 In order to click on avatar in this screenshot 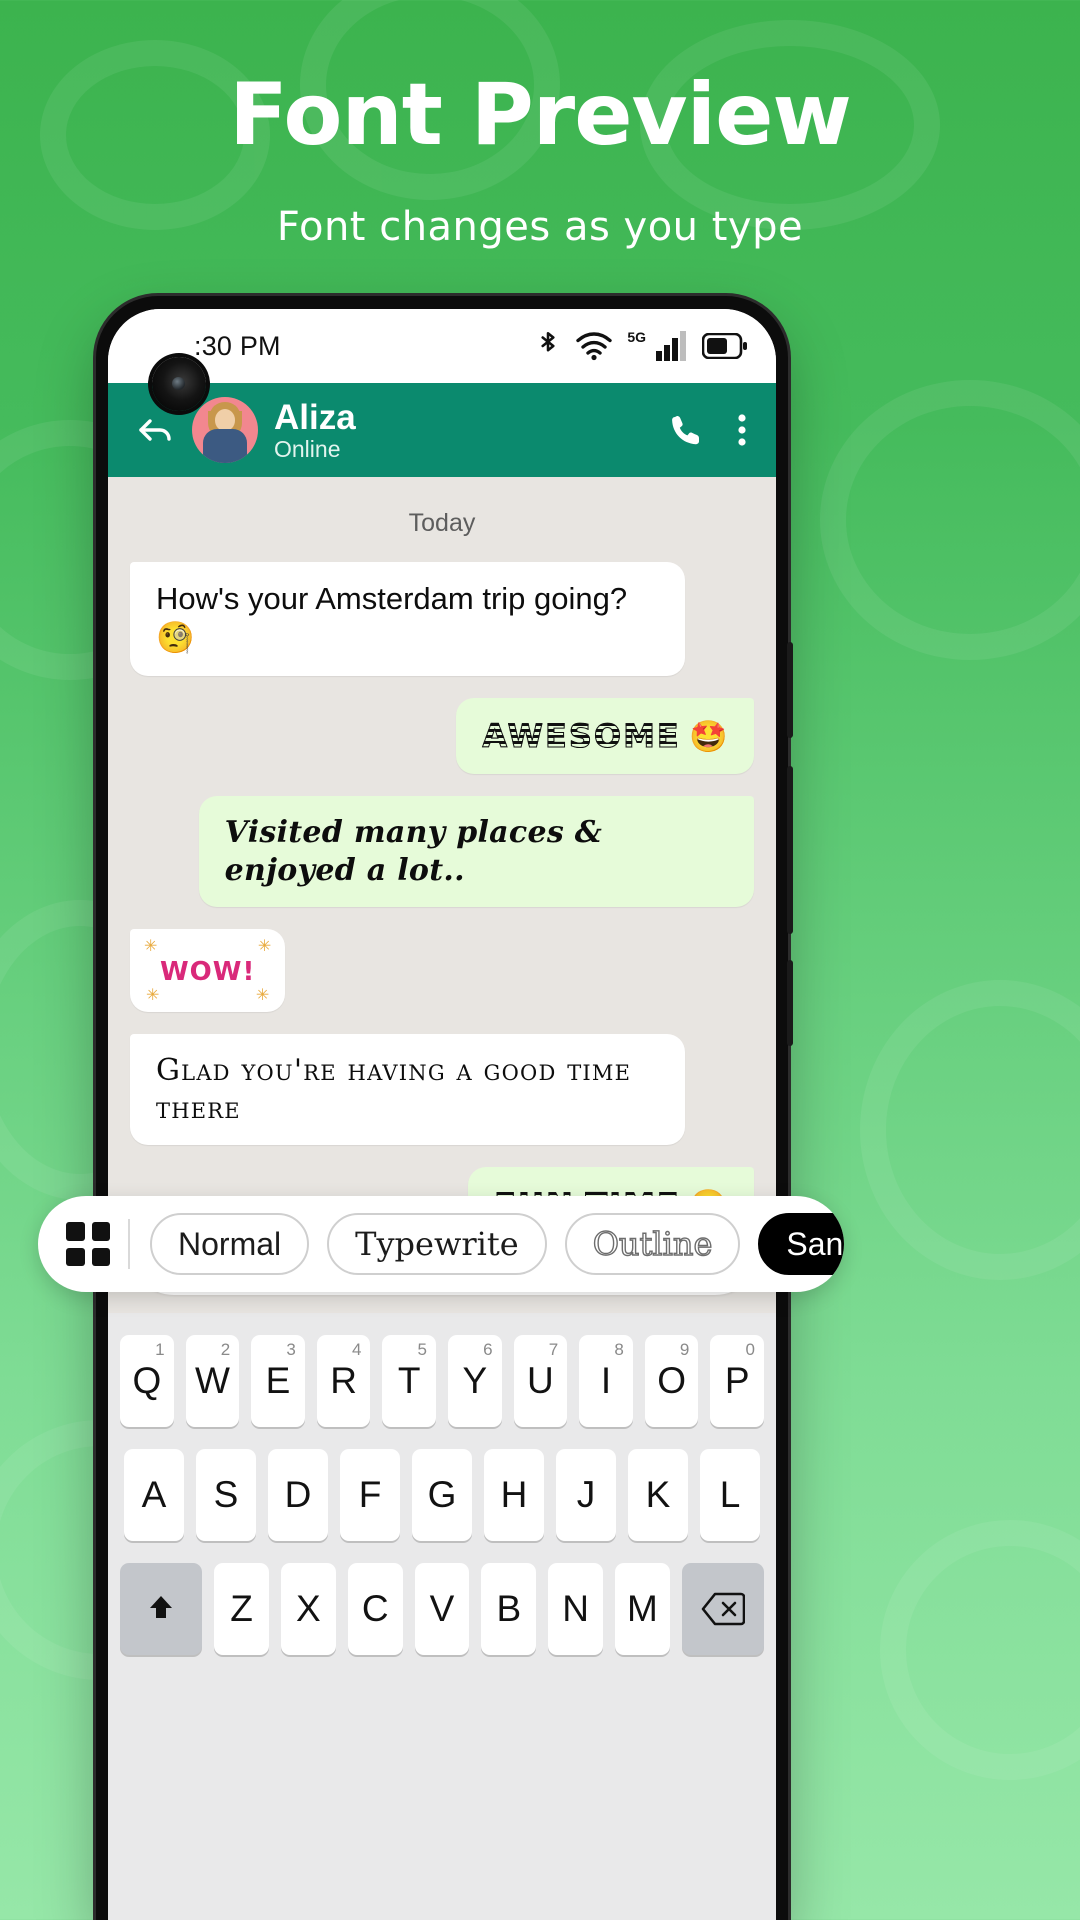, I will do `click(225, 430)`.